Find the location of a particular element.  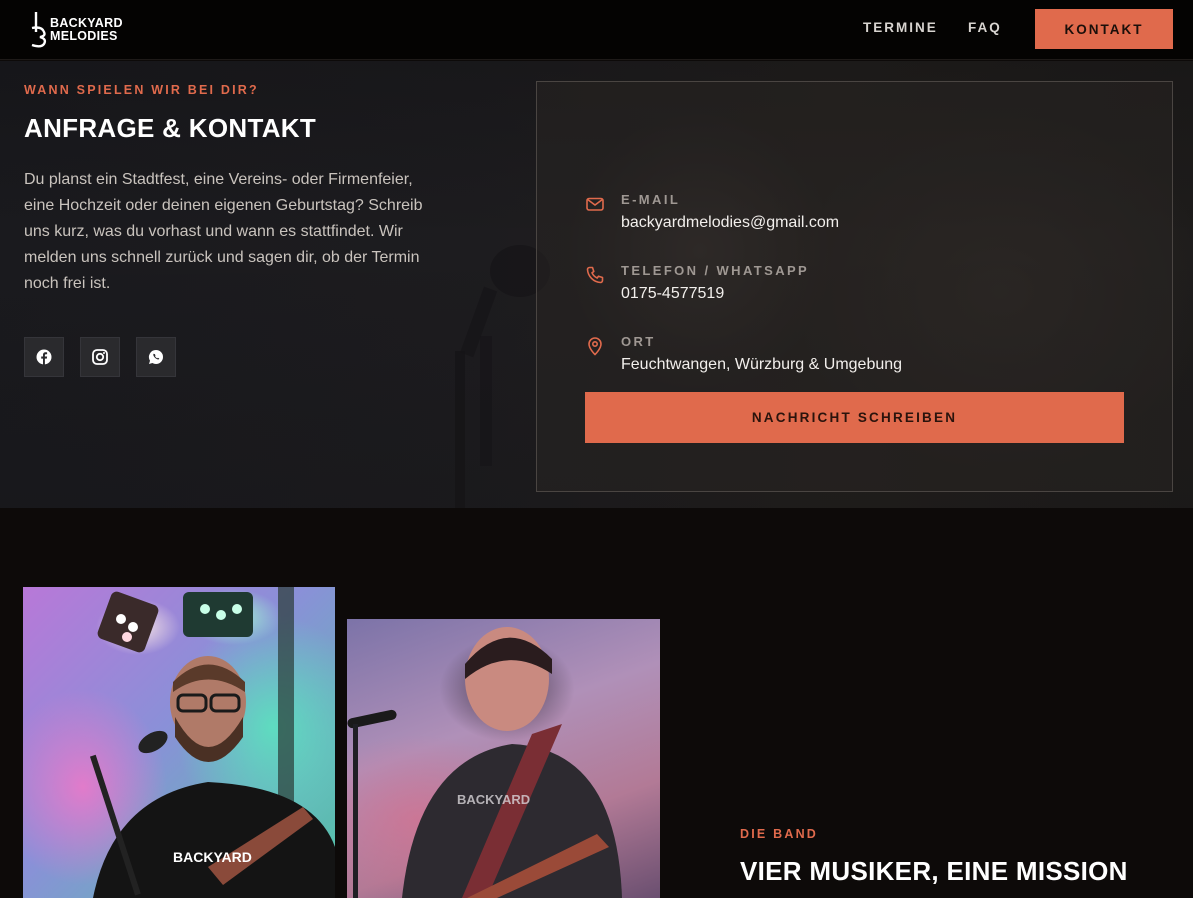

write-message-button: NACHRICHT SCHREIBEN is located at coordinates (854, 417).